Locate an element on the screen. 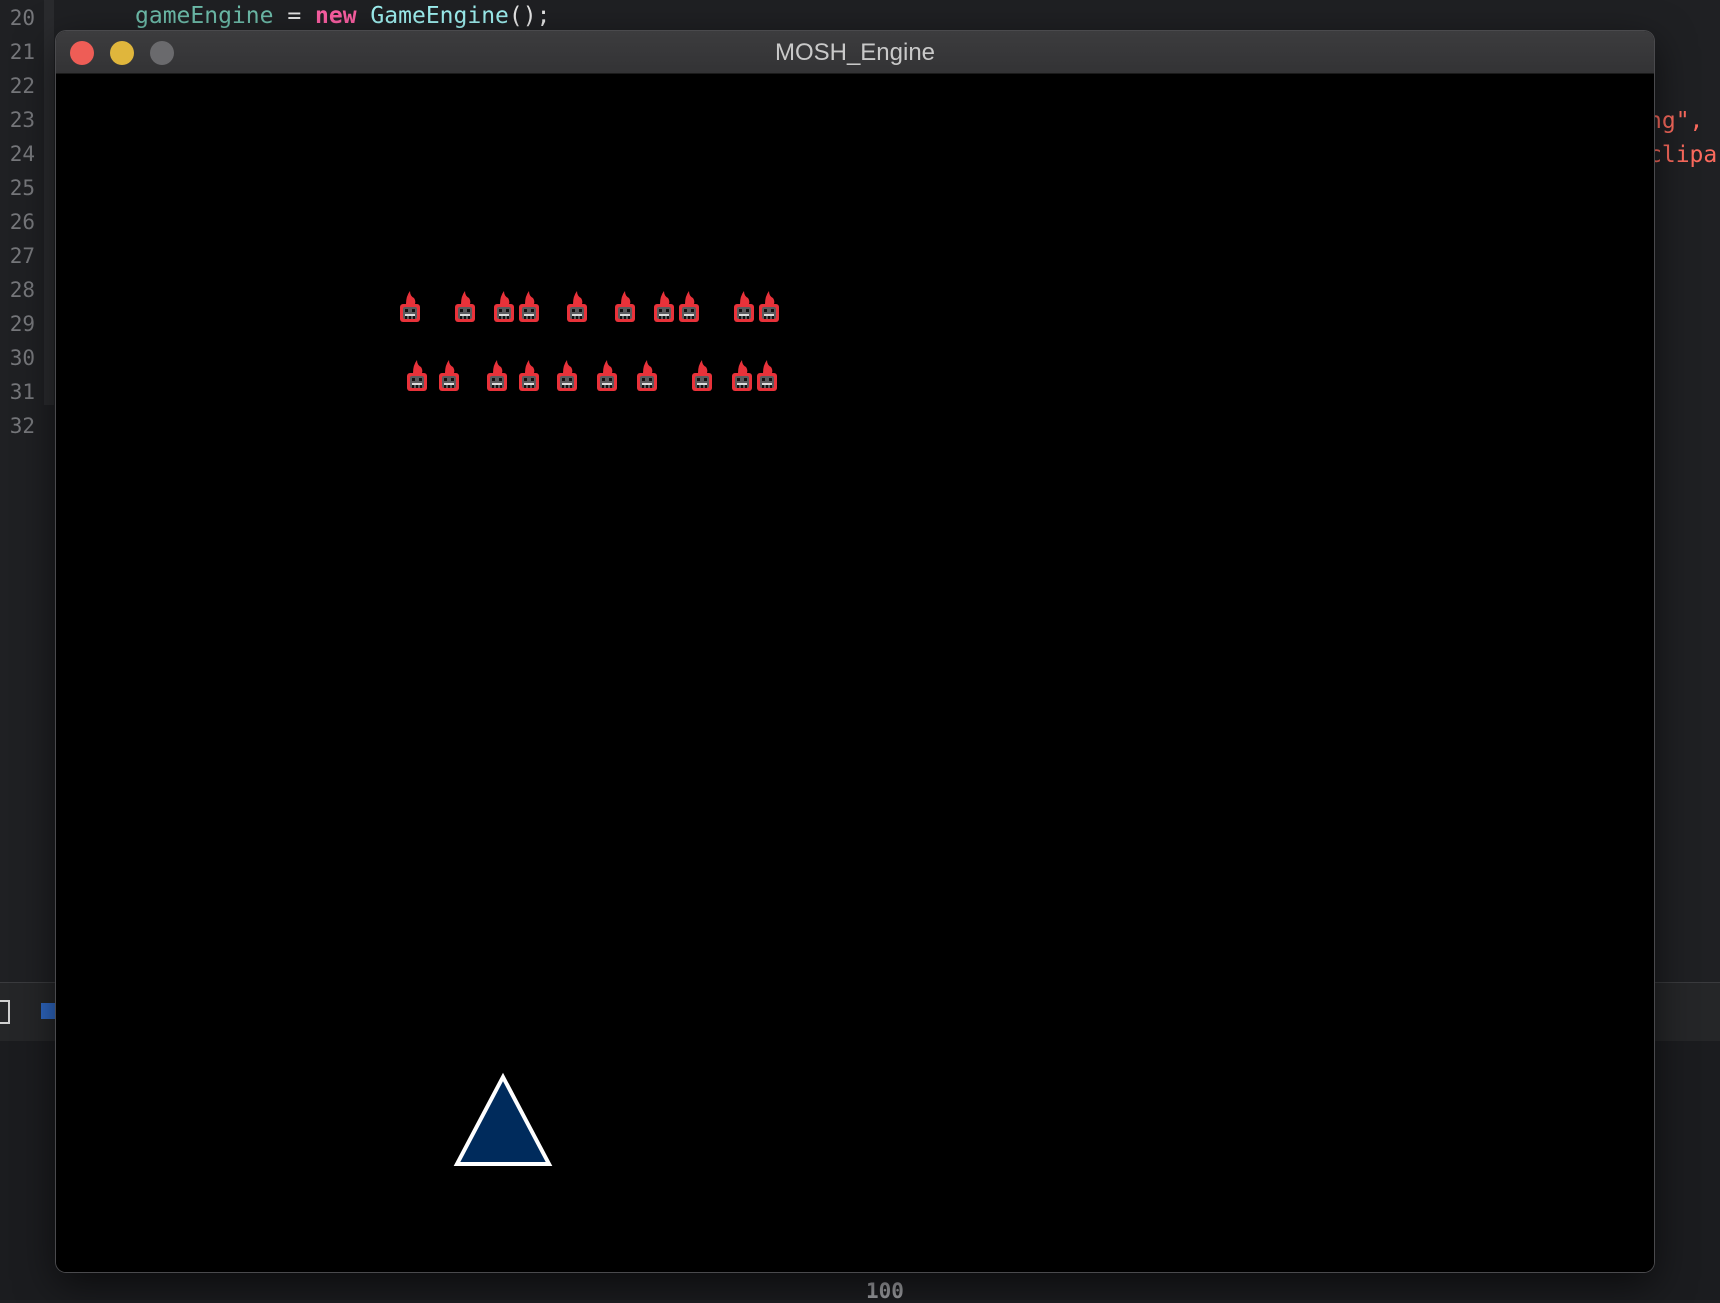 The image size is (1720, 1303). line-number: 32 is located at coordinates (22, 426).